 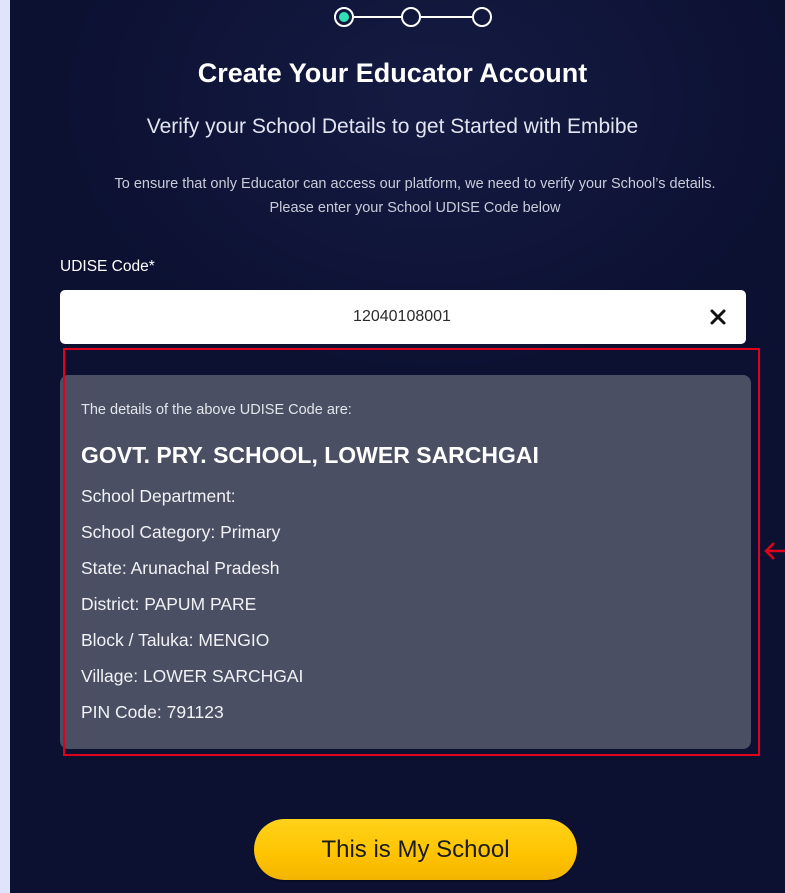 What do you see at coordinates (107, 266) in the screenshot?
I see `udise-code-label: UDISE Code*` at bounding box center [107, 266].